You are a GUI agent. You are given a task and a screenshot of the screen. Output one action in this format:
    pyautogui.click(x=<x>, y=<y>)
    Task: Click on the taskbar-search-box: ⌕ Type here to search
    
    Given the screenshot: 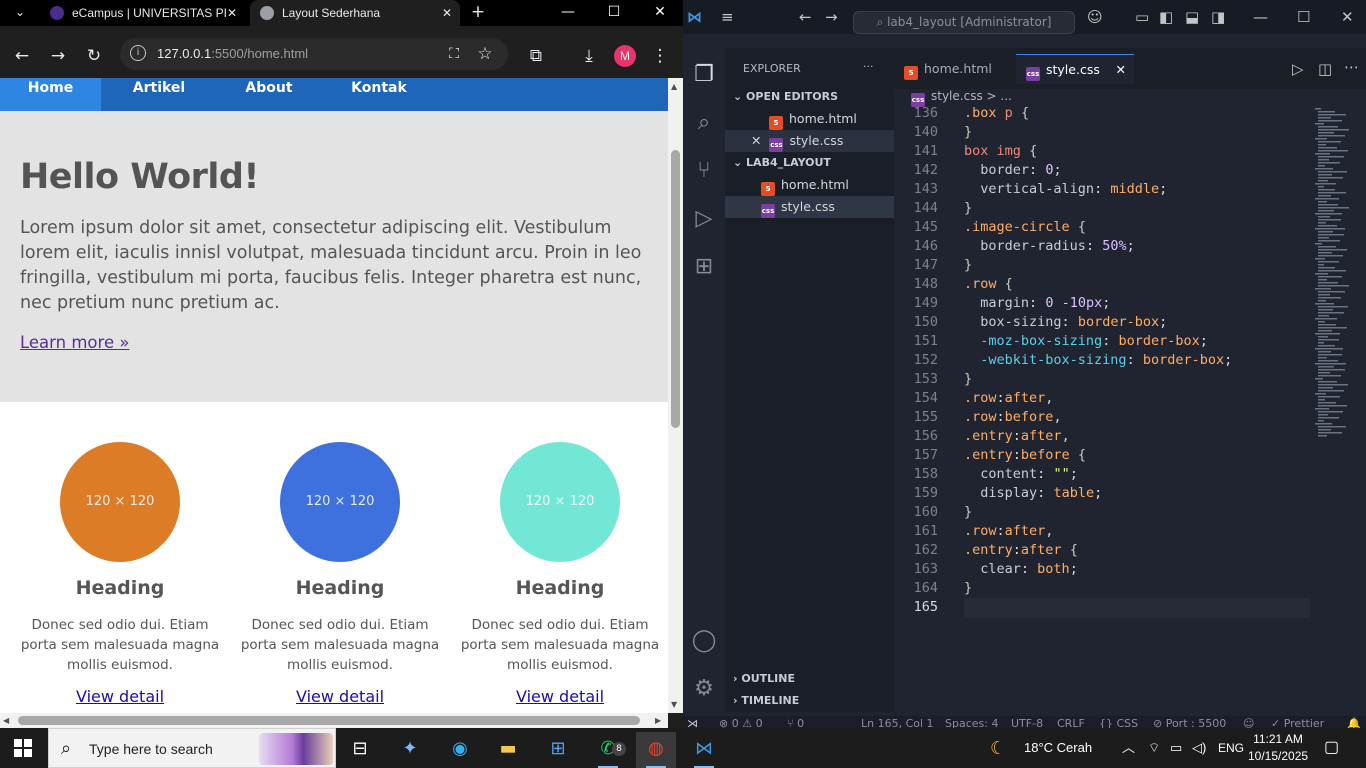 What is the action you would take?
    pyautogui.click(x=192, y=748)
    